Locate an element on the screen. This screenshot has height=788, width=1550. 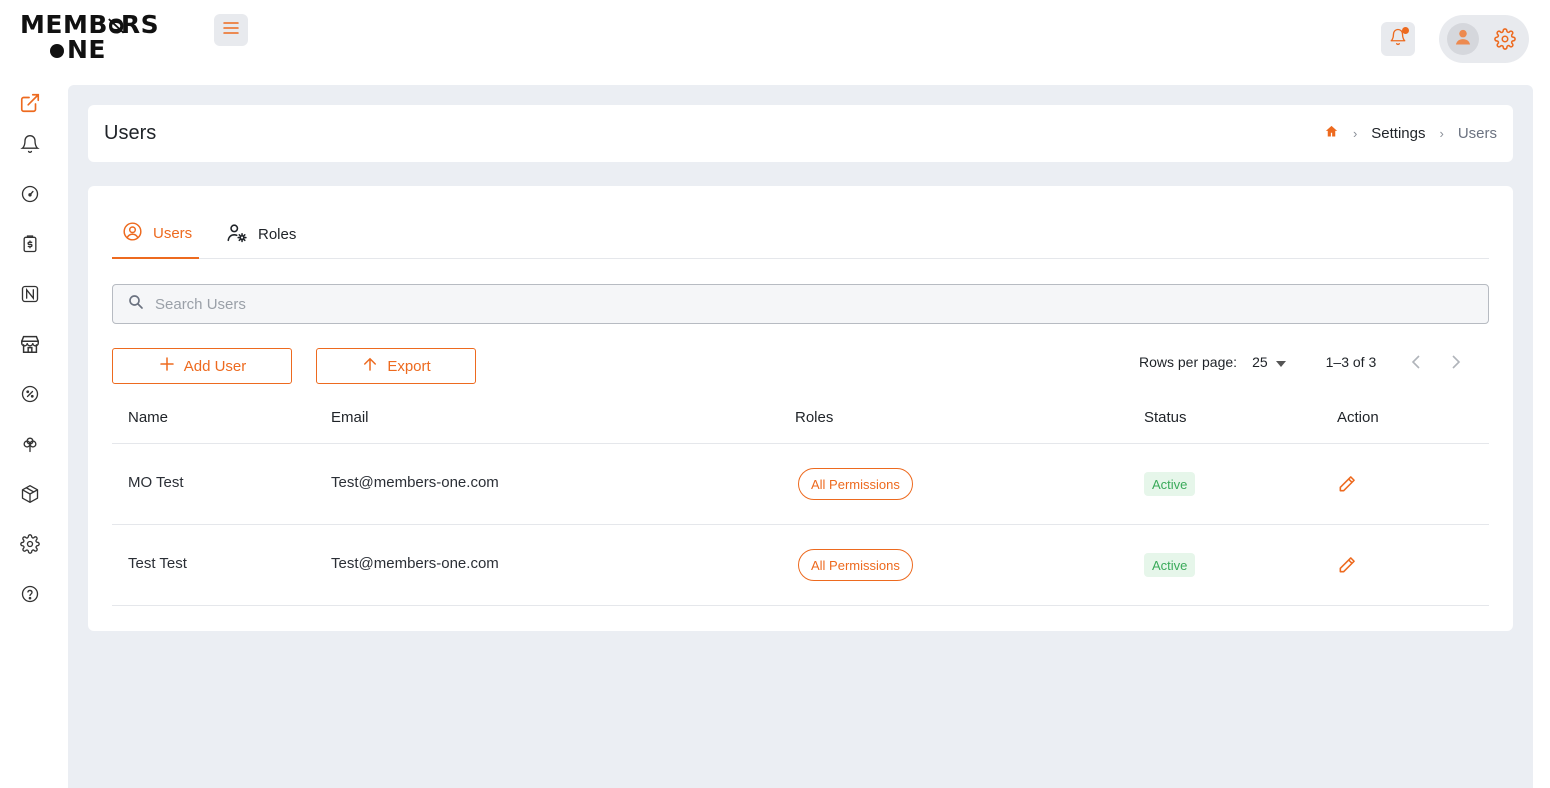
sidebar-item-golf is located at coordinates (30, 446).